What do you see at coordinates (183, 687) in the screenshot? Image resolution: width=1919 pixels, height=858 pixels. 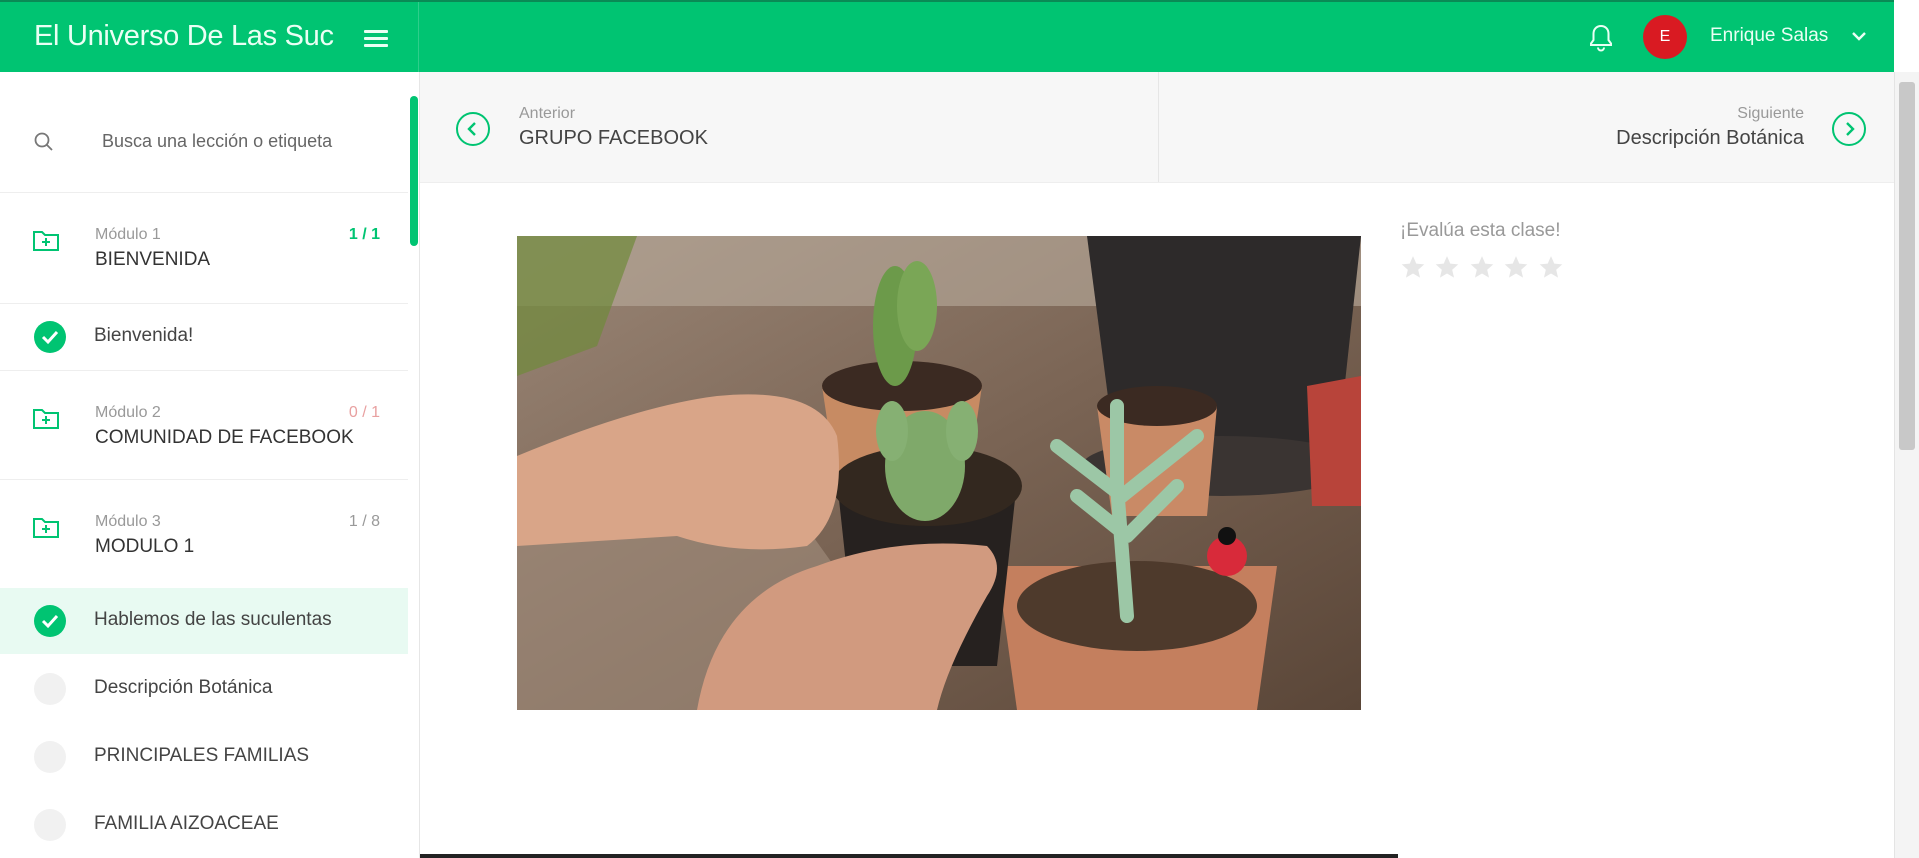 I see `lesson-title: Descripción Botánica` at bounding box center [183, 687].